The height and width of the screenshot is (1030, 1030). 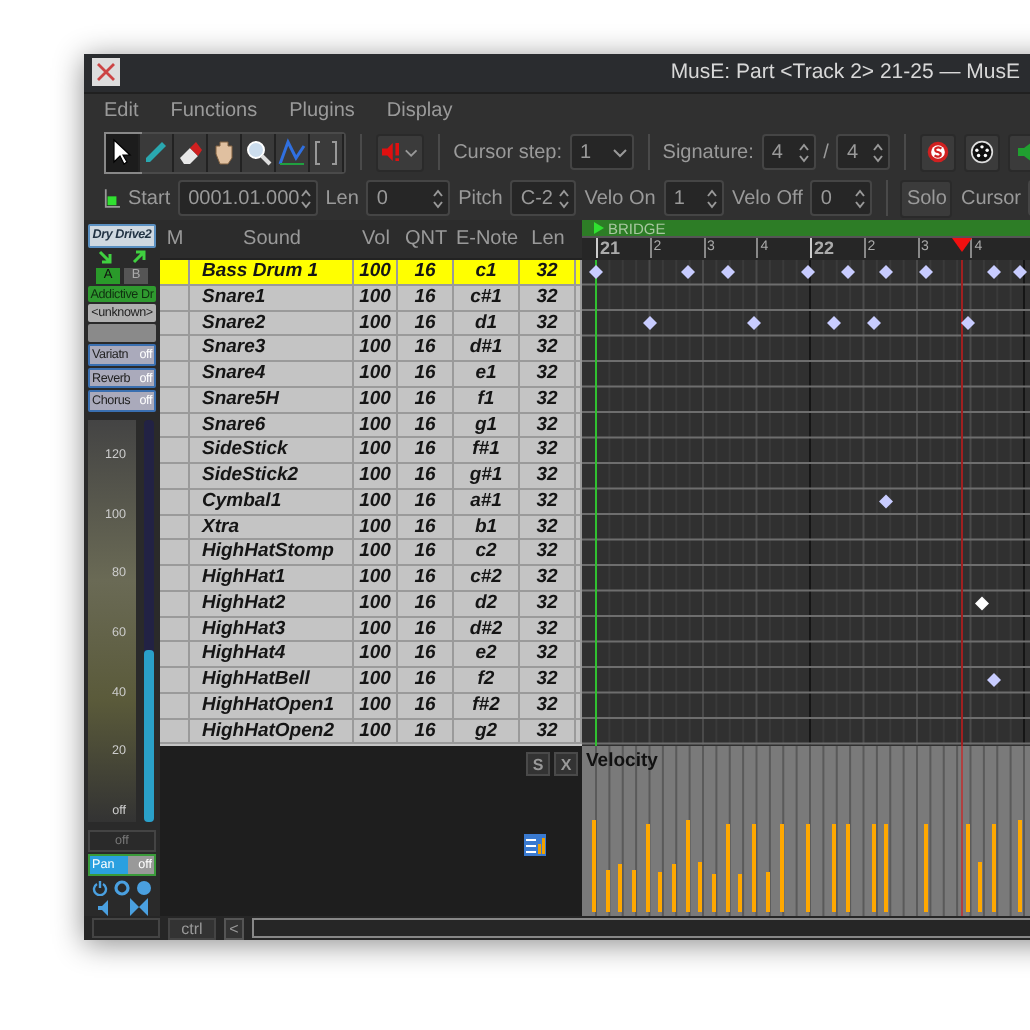 I want to click on column-header: E-Note, so click(x=487, y=239).